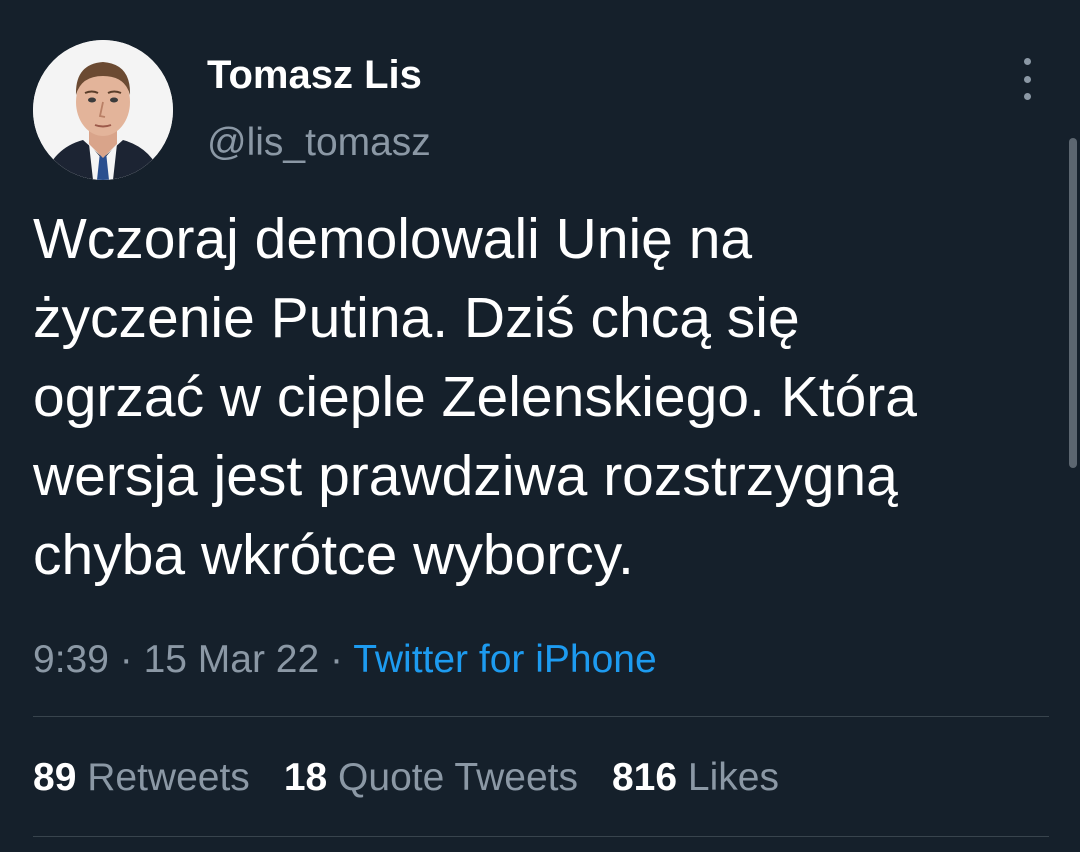 Image resolution: width=1080 pixels, height=852 pixels. I want to click on retweets-stat: 89 Retweets, so click(141, 778).